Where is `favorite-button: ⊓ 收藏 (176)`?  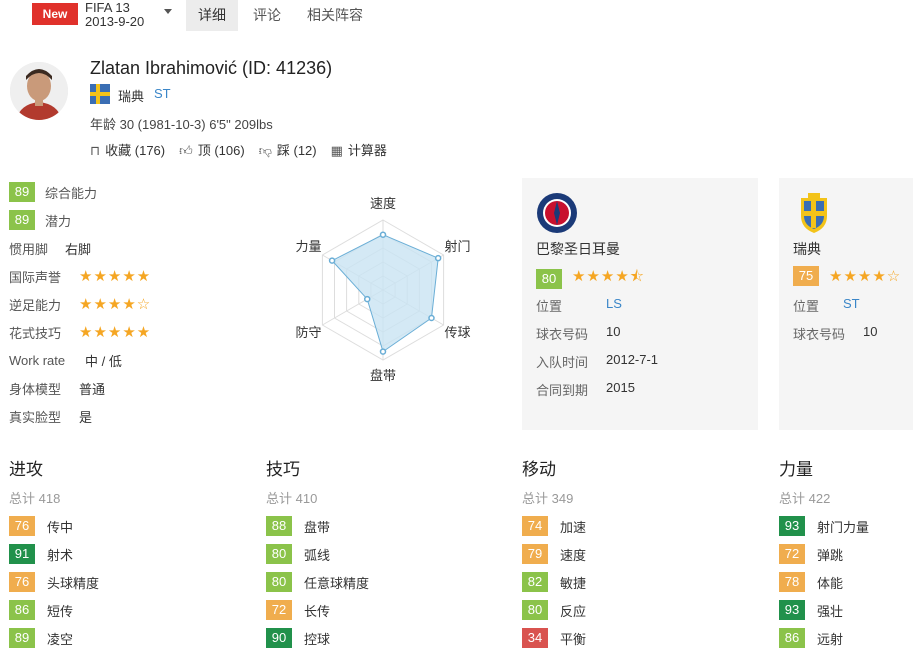 favorite-button: ⊓ 收藏 (176) is located at coordinates (127, 149).